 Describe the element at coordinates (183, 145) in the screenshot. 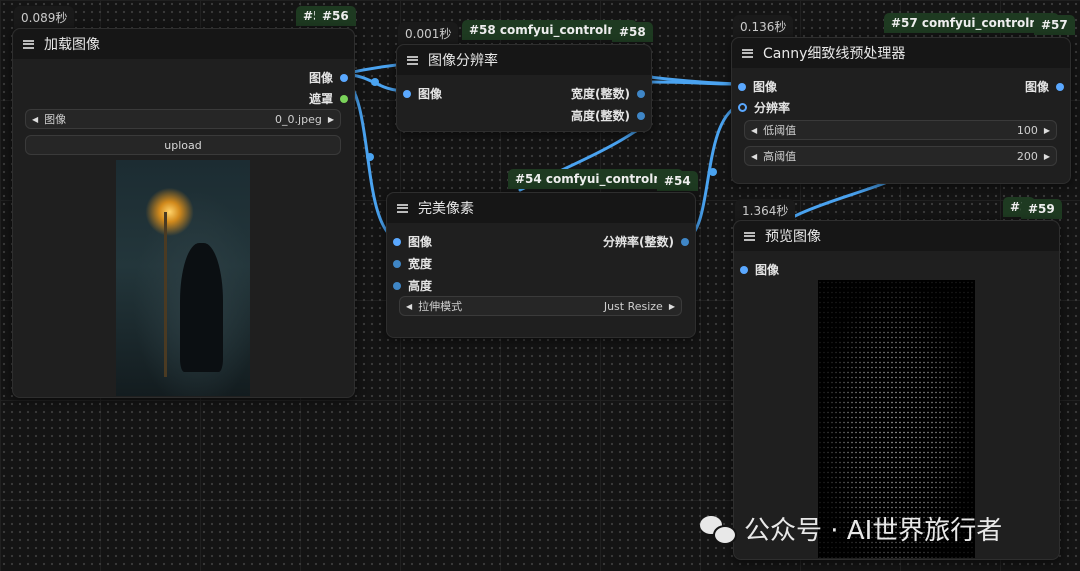

I see `upload-button: upload` at that location.